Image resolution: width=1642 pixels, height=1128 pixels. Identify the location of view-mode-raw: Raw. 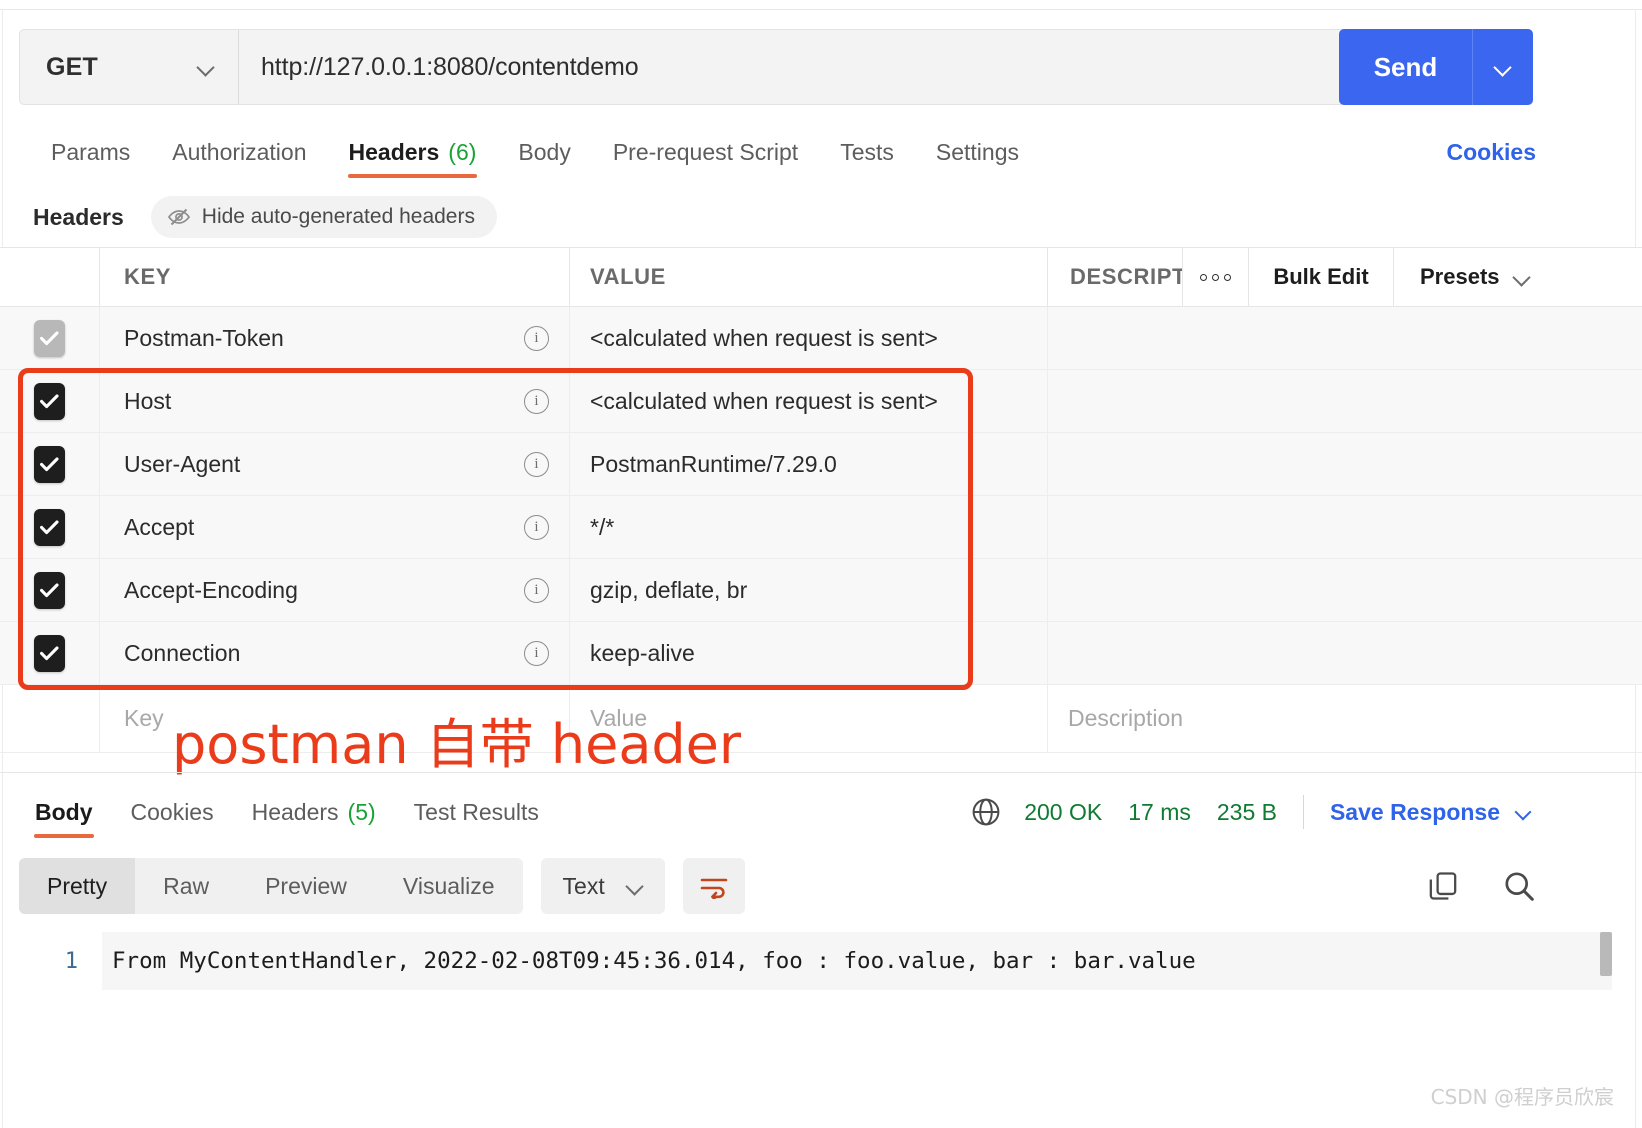
(186, 886).